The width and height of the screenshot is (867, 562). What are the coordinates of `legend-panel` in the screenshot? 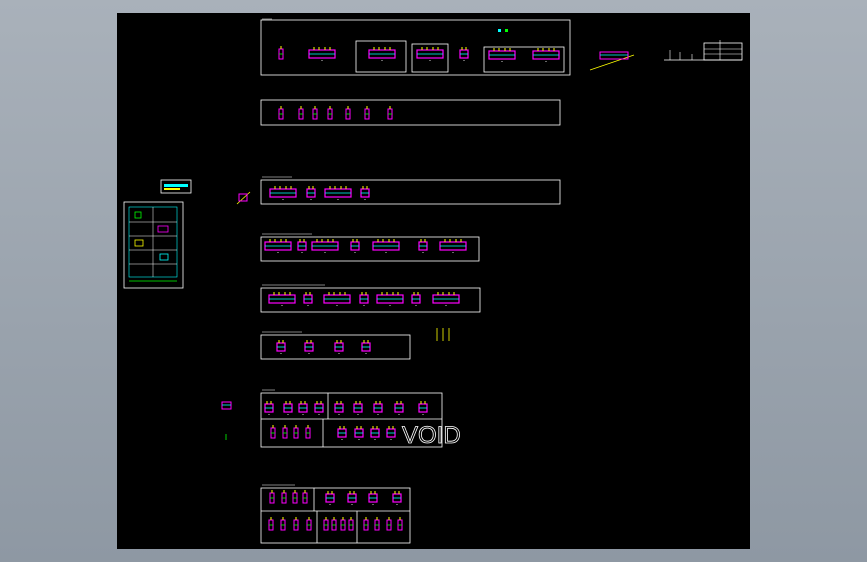 It's located at (187, 234).